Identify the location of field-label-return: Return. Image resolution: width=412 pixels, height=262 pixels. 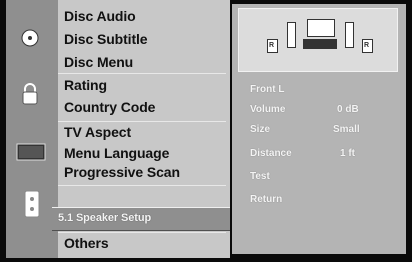
(266, 199).